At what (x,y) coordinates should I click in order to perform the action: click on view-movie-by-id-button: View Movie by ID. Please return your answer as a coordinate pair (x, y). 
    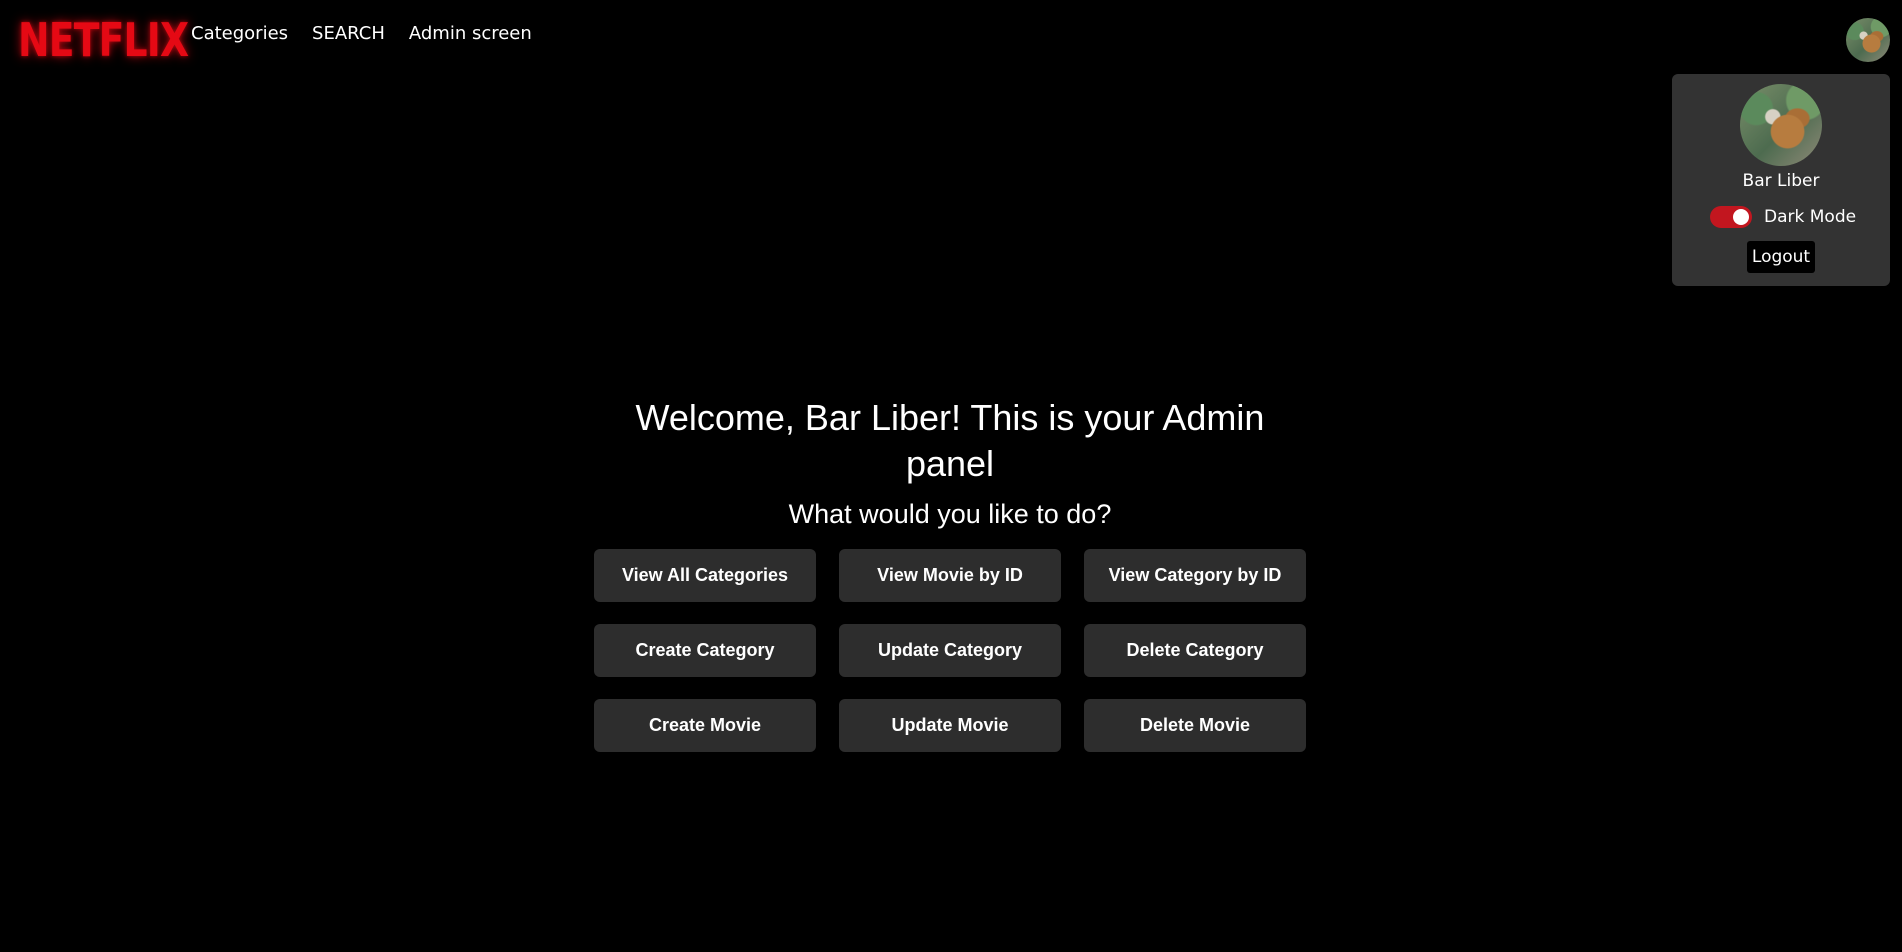
    Looking at the image, I should click on (950, 575).